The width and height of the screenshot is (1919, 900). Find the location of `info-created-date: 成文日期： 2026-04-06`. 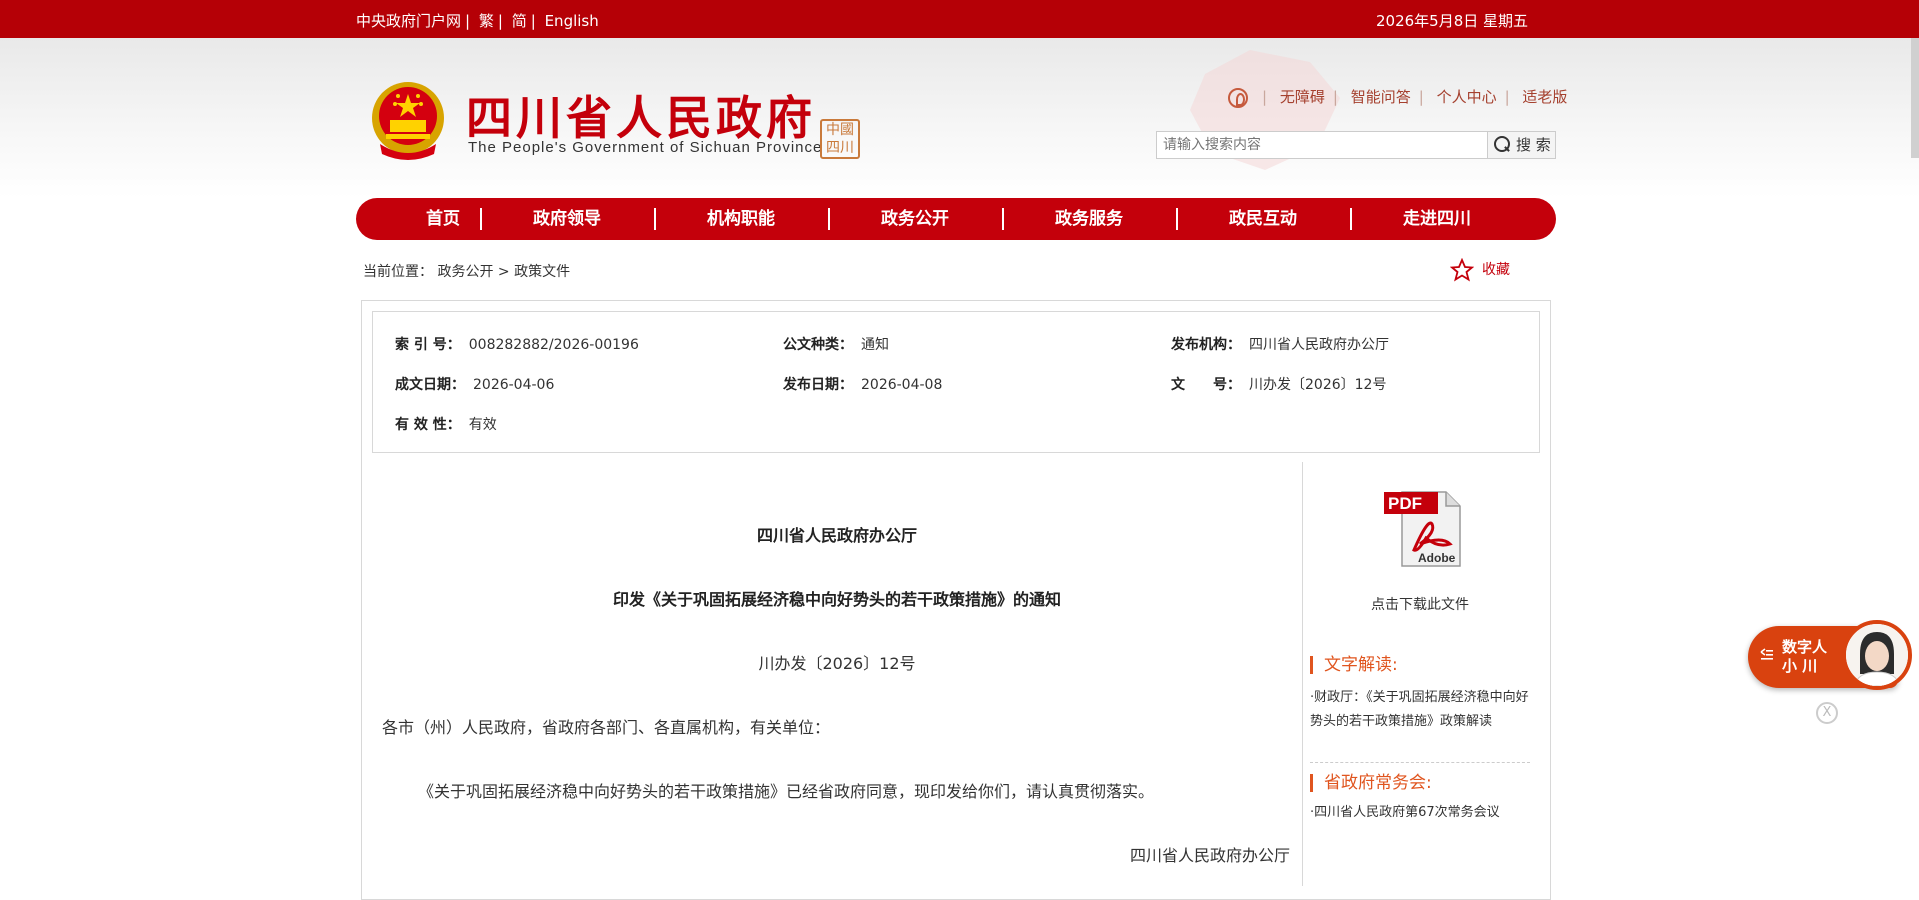

info-created-date: 成文日期： 2026-04-06 is located at coordinates (475, 385).